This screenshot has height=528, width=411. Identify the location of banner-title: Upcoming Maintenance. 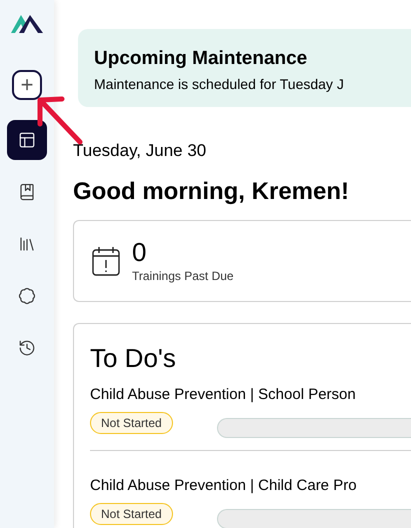
(201, 59).